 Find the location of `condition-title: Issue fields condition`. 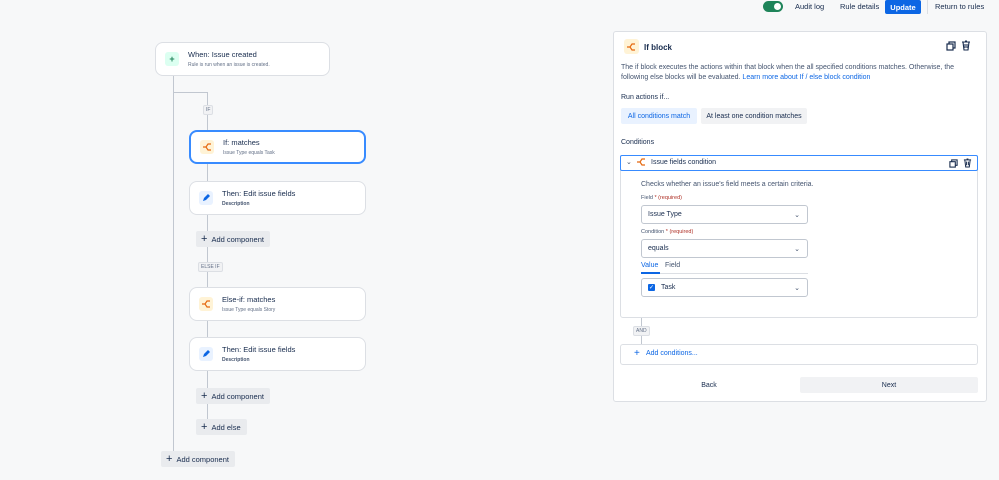

condition-title: Issue fields condition is located at coordinates (683, 162).